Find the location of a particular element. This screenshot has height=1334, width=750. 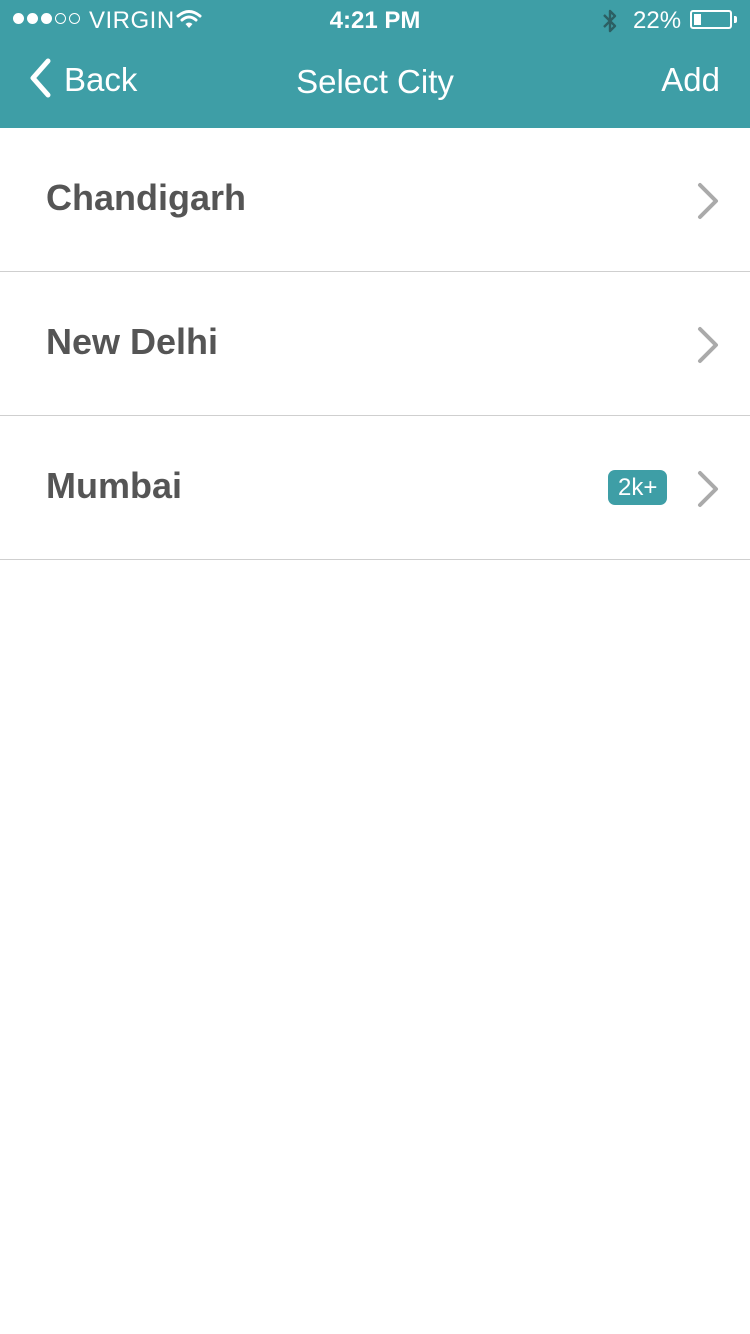

battery-percentage: 22% is located at coordinates (657, 20).